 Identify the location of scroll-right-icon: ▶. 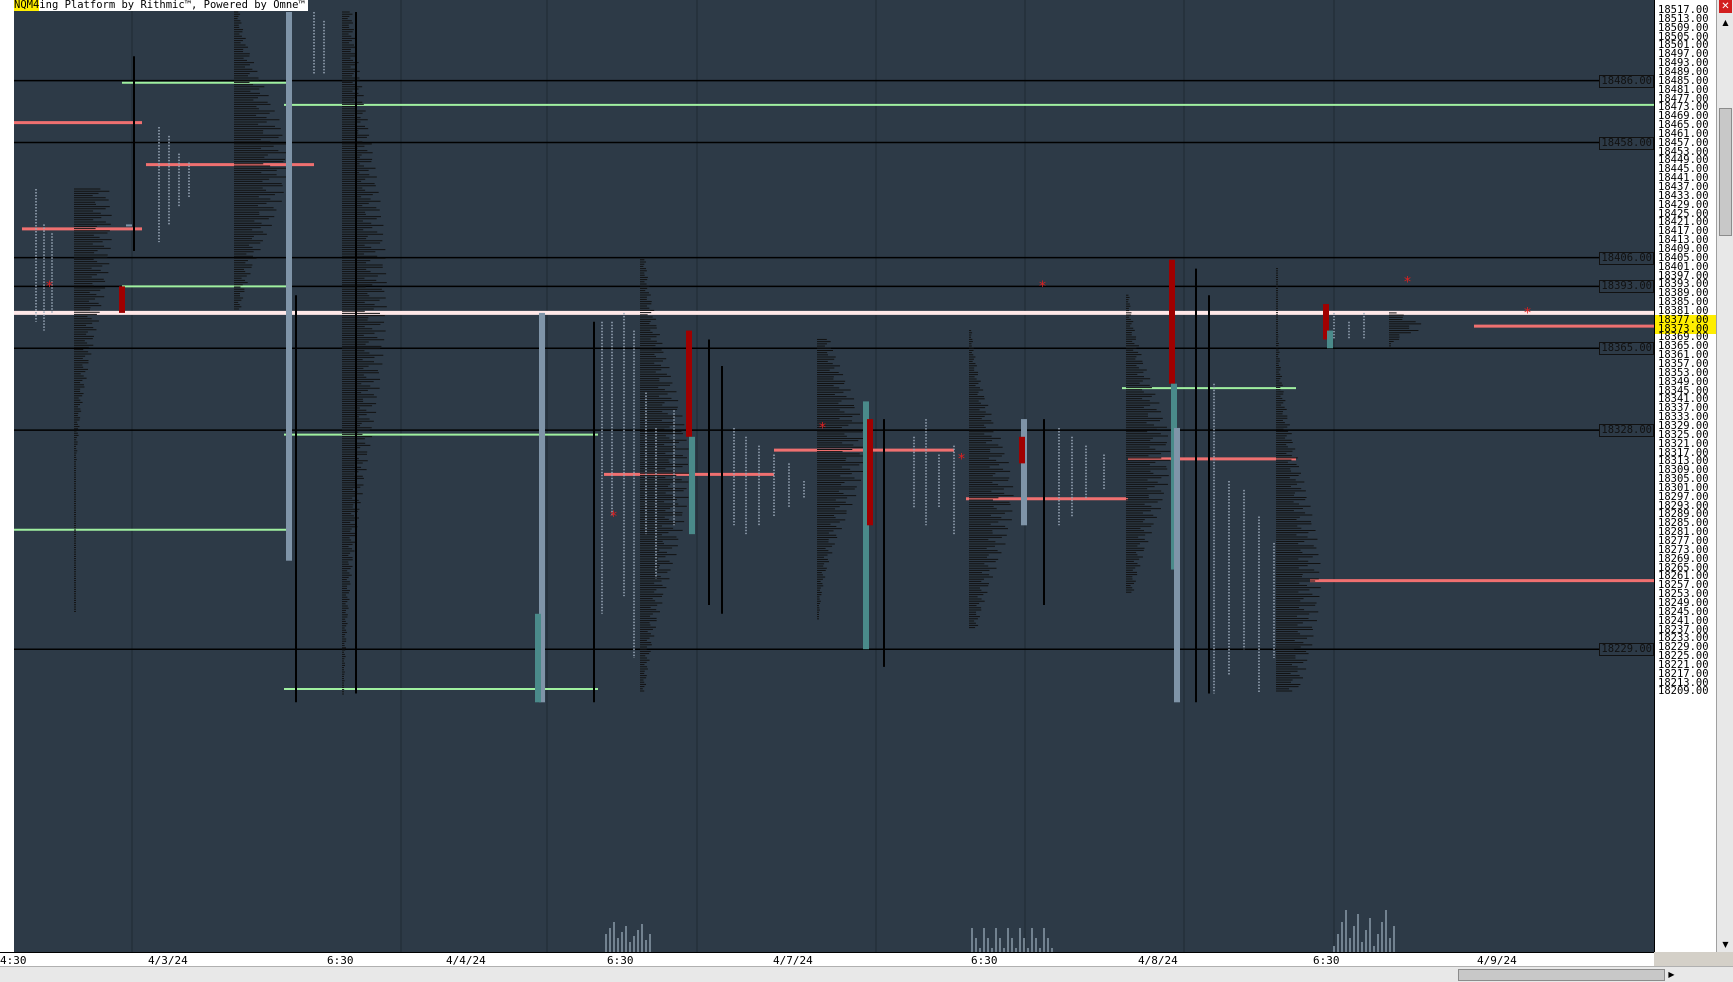
(1671, 974).